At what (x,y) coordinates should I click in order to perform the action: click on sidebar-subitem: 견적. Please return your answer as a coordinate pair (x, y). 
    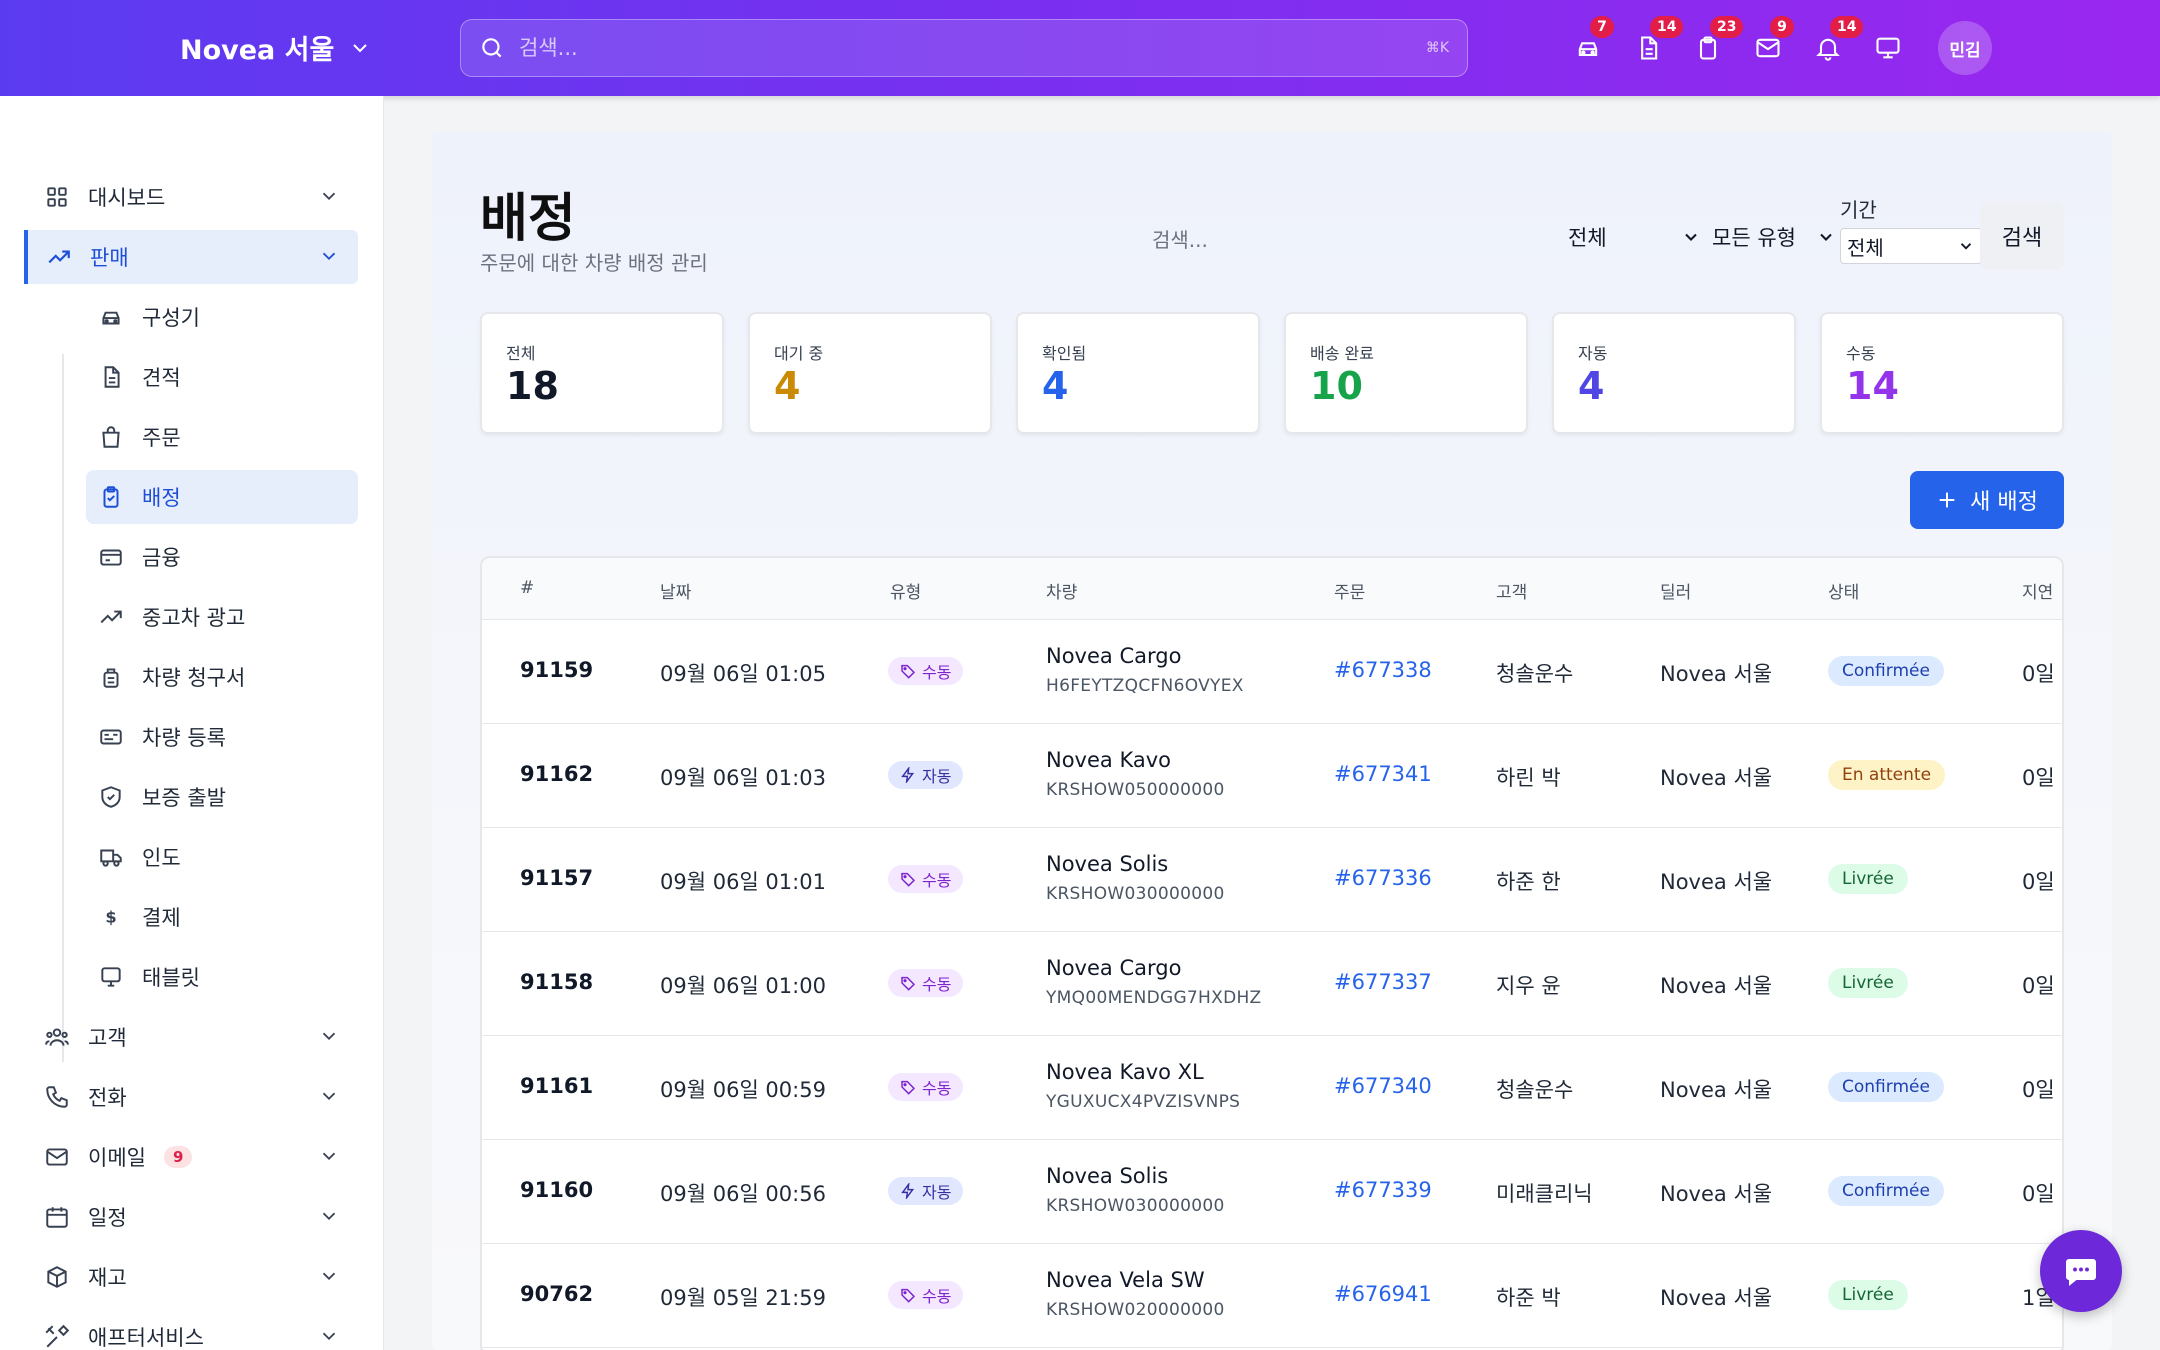
    Looking at the image, I should click on (222, 377).